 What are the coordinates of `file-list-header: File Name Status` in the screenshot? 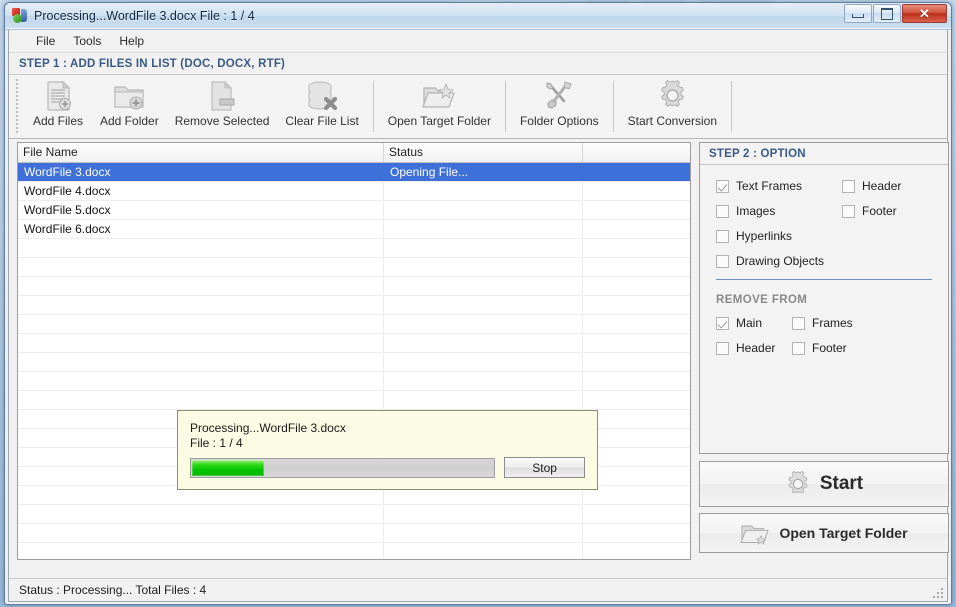 It's located at (354, 153).